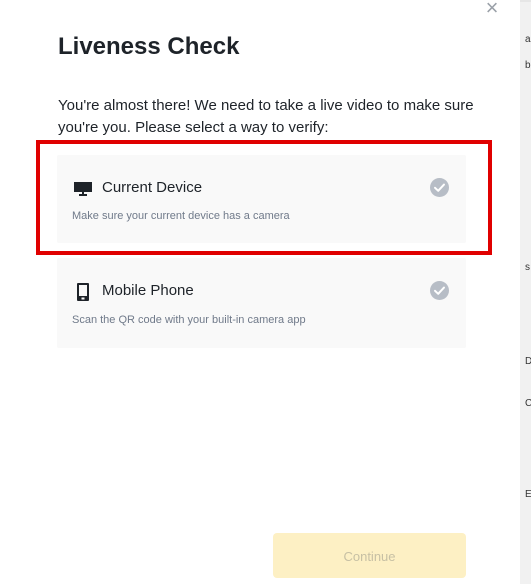 The width and height of the screenshot is (531, 584). I want to click on background-page-strip: a b s D C E, so click(525, 292).